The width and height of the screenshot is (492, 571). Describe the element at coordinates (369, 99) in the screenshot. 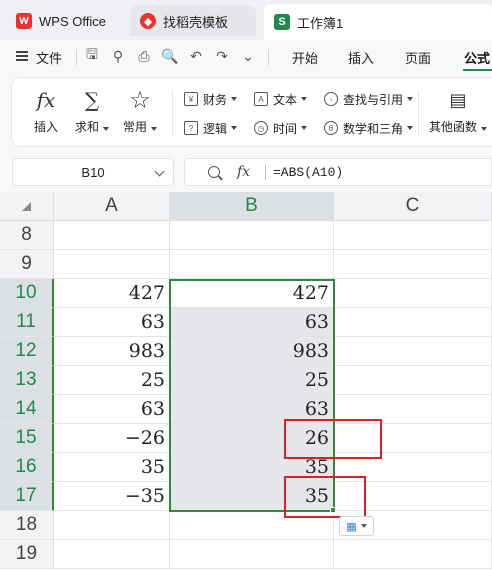

I see `lookup-button: ◦ 查找与引用` at that location.